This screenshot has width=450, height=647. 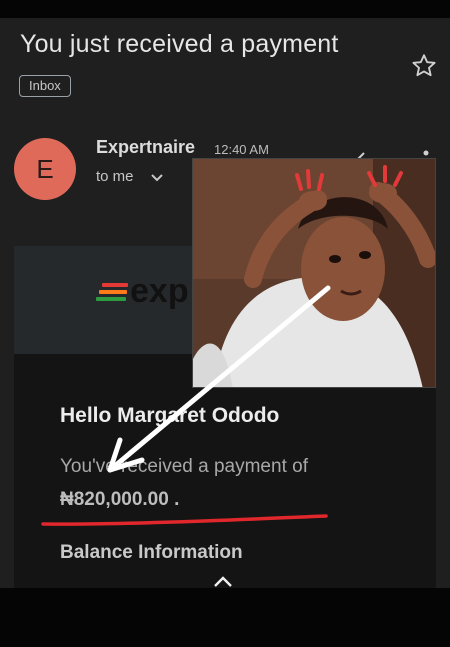 What do you see at coordinates (45, 169) in the screenshot?
I see `sender-avatar: E` at bounding box center [45, 169].